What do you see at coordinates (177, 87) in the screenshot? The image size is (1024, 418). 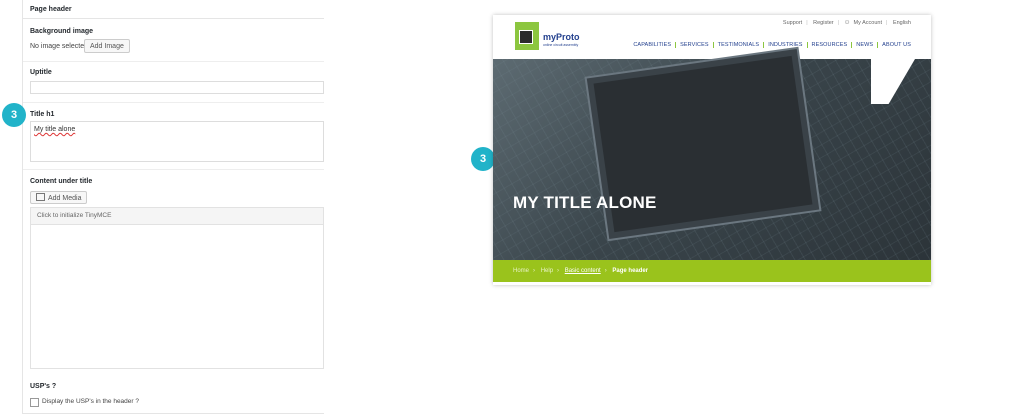 I see `uptitle-input` at bounding box center [177, 87].